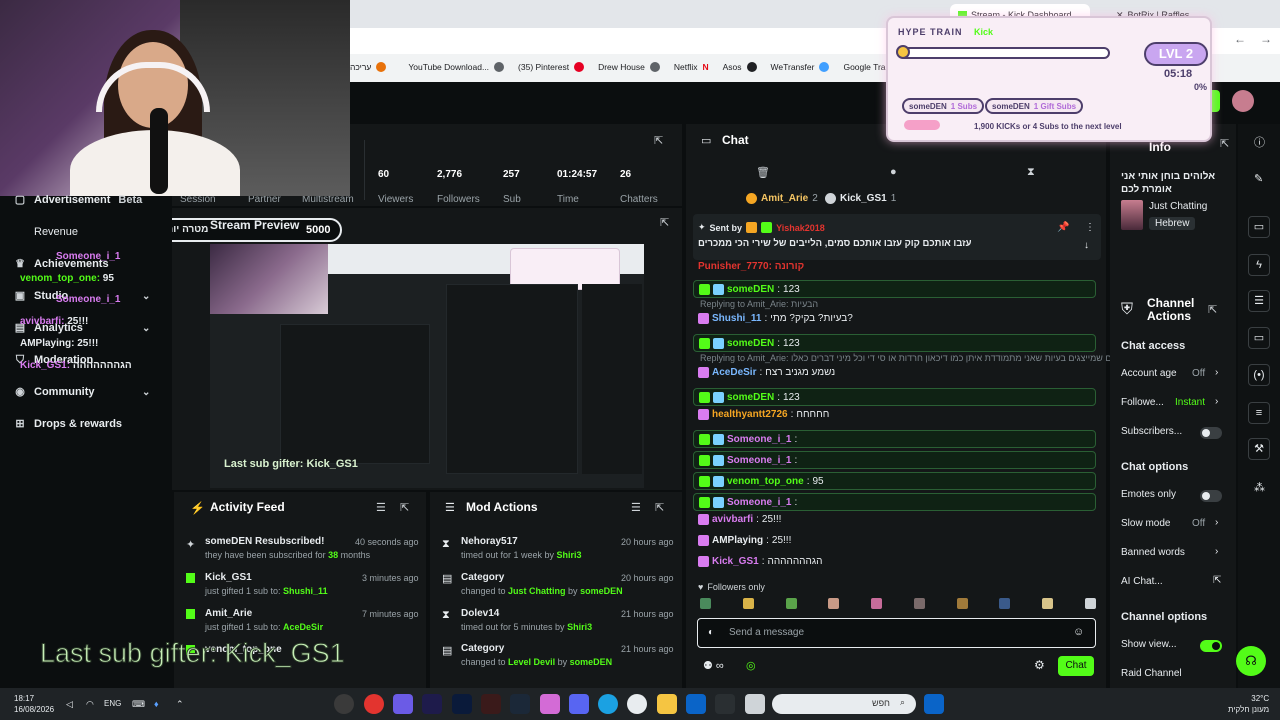 The width and height of the screenshot is (1280, 720). What do you see at coordinates (667, 704) in the screenshot?
I see `folder-icon` at bounding box center [667, 704].